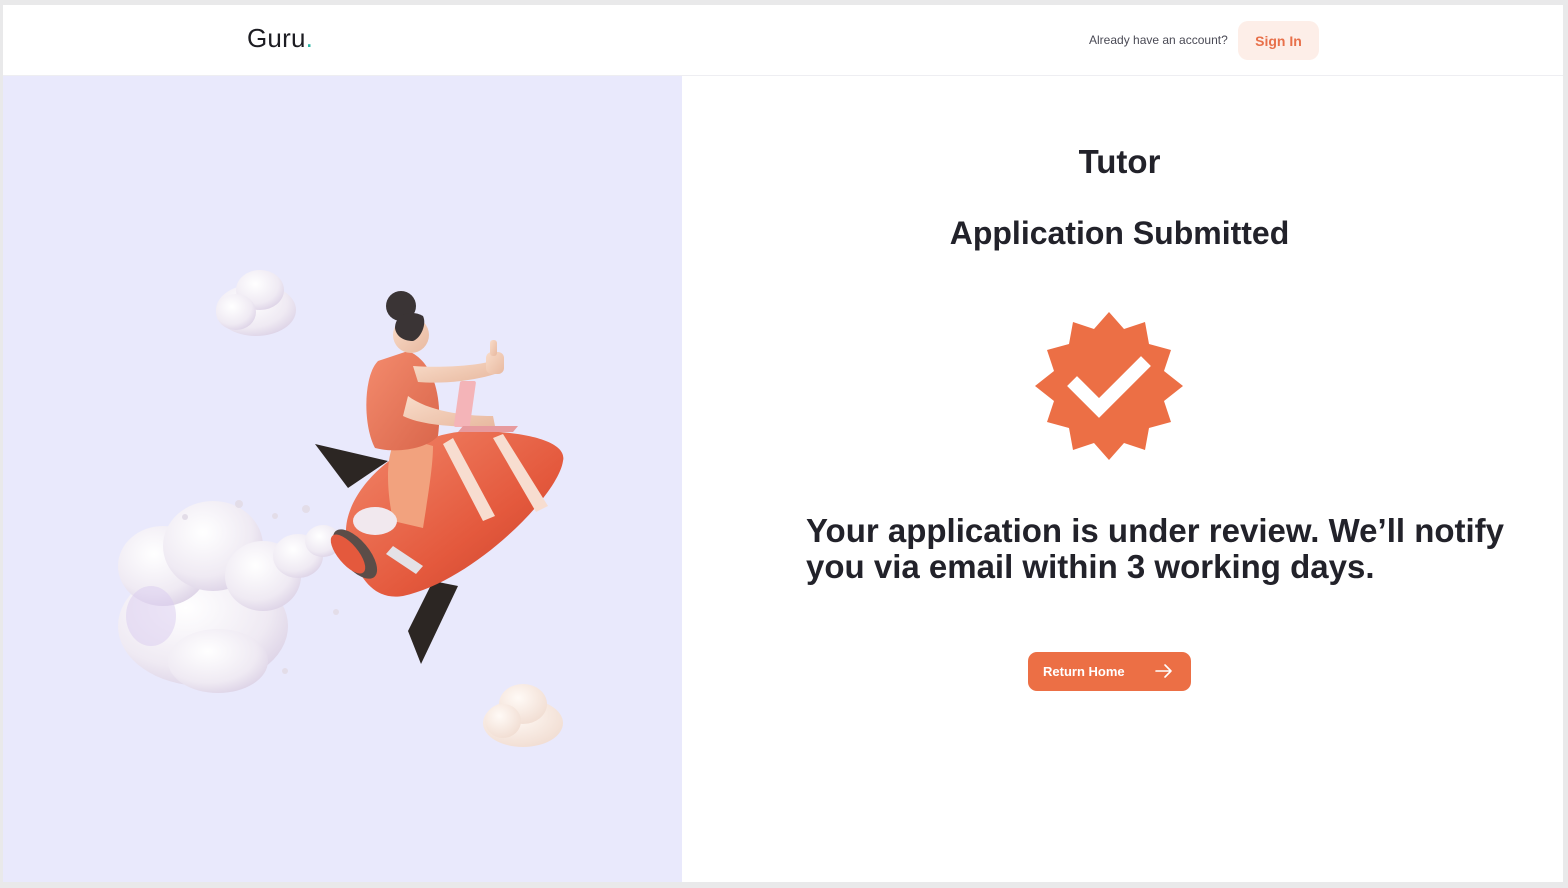 This screenshot has height=888, width=1568. Describe the element at coordinates (439, 547) in the screenshot. I see `rocket` at that location.